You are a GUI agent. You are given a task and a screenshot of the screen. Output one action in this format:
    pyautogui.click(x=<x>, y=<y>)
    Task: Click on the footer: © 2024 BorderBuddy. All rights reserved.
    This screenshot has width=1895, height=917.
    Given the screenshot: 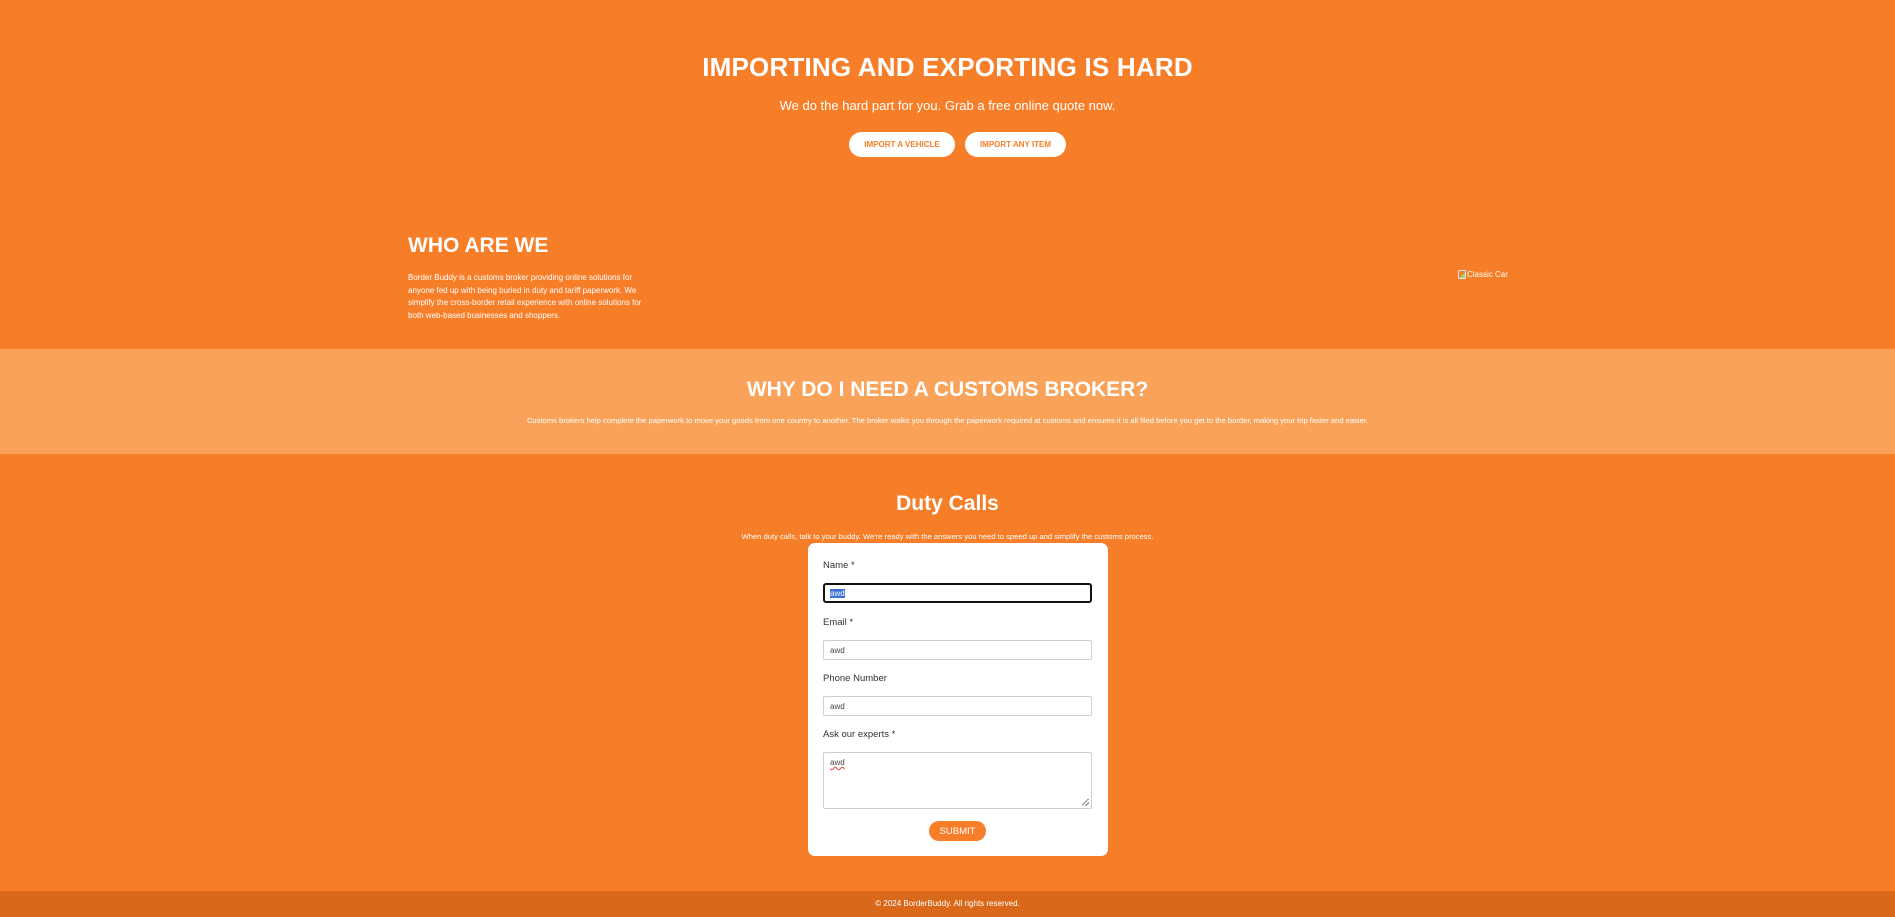 What is the action you would take?
    pyautogui.click(x=947, y=904)
    